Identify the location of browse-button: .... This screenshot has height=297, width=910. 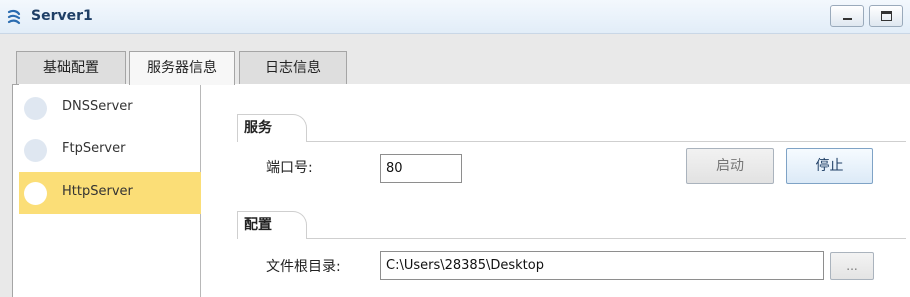
(852, 266).